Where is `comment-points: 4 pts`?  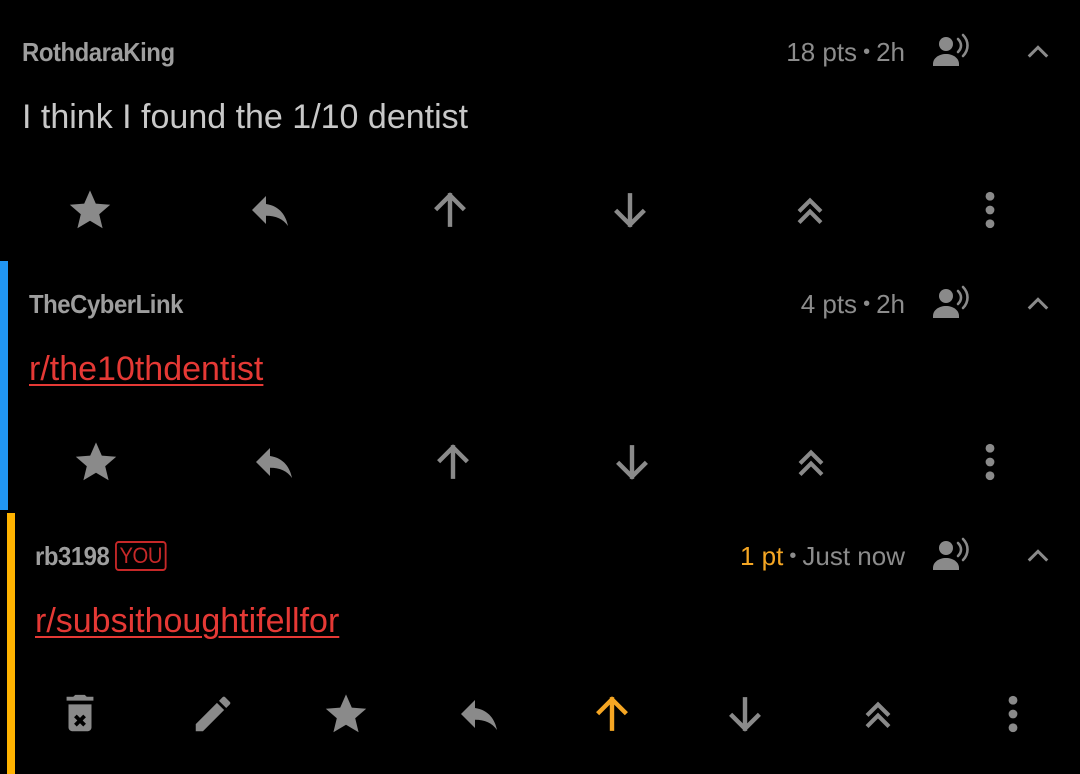 comment-points: 4 pts is located at coordinates (829, 304).